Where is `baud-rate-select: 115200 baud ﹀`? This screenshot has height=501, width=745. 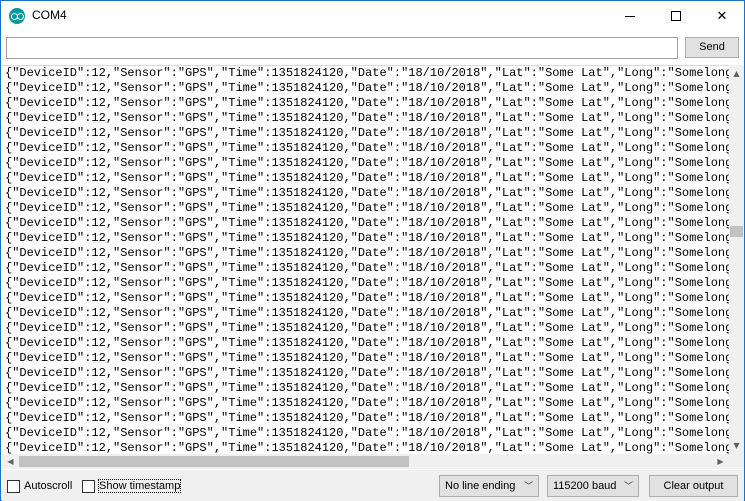 baud-rate-select: 115200 baud ﹀ is located at coordinates (593, 486).